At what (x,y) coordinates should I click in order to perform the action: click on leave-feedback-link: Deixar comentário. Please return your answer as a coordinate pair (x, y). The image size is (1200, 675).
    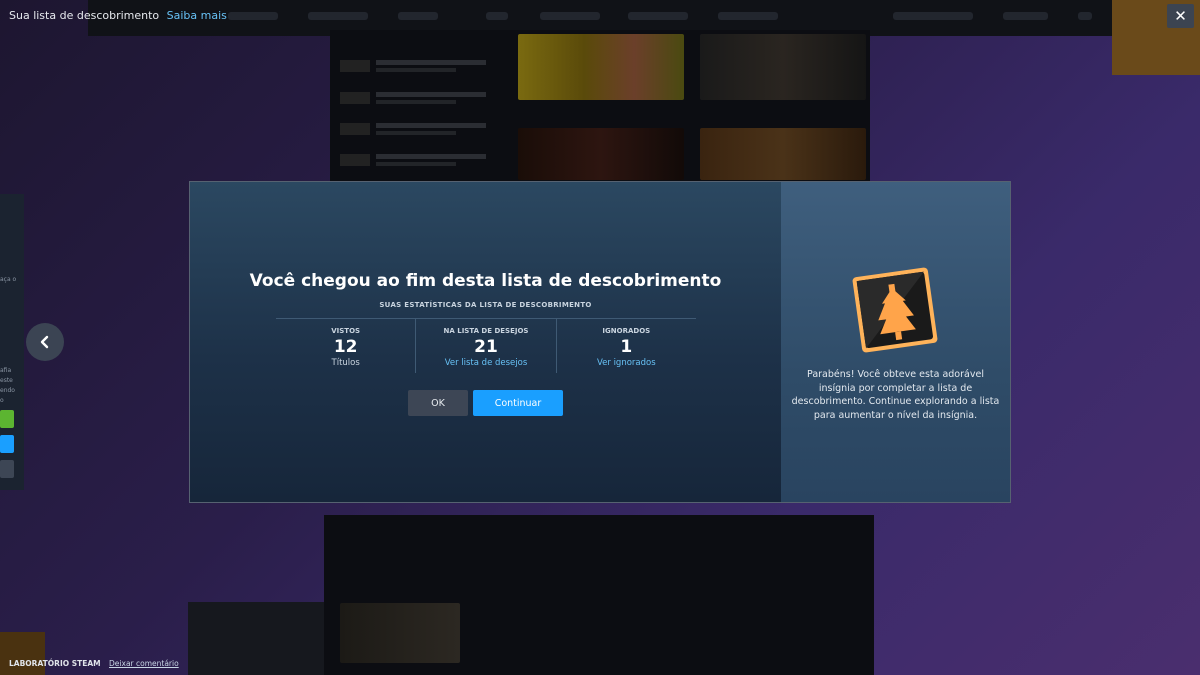
    Looking at the image, I should click on (144, 663).